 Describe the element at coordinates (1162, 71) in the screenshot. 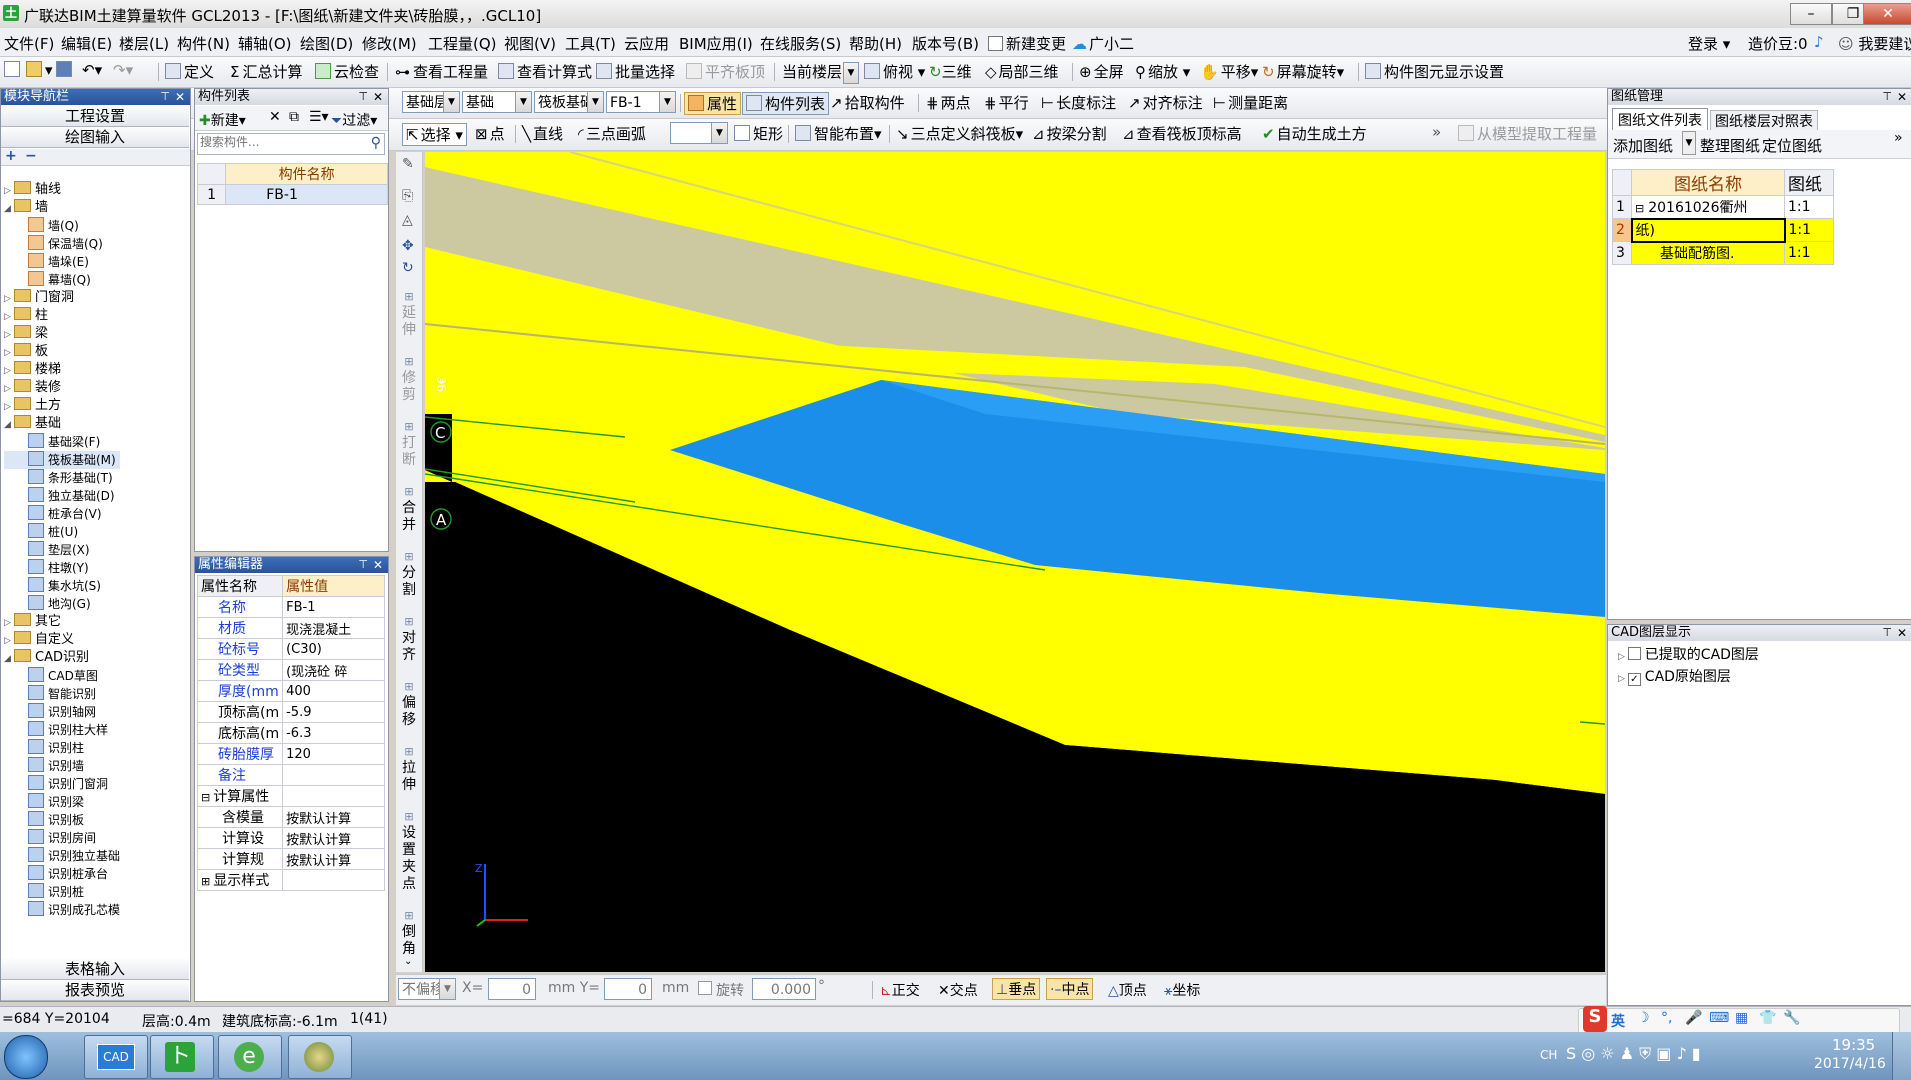

I see `zoom-button: ⚲ 缩放 ▾` at that location.